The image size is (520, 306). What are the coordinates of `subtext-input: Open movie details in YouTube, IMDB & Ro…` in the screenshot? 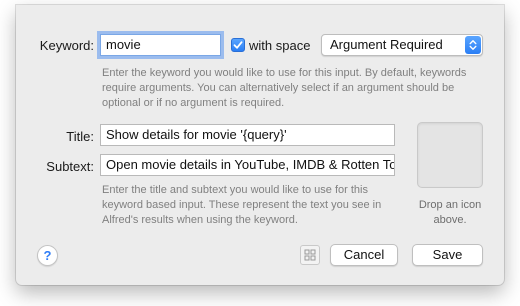 It's located at (247, 165).